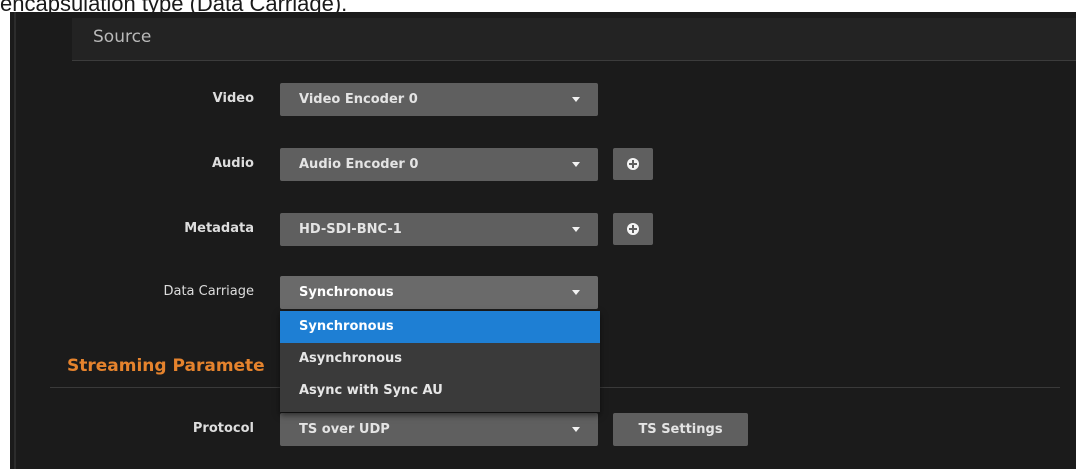 This screenshot has width=1076, height=469. Describe the element at coordinates (439, 164) in the screenshot. I see `audio-select: Audio Encoder 0` at that location.